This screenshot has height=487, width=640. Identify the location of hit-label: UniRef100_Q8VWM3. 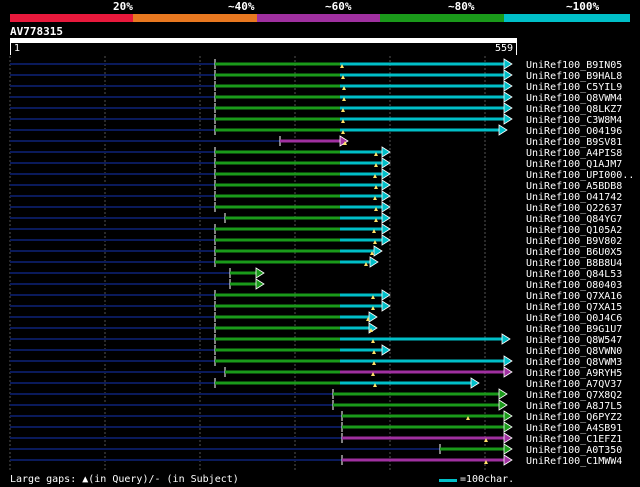
(574, 362).